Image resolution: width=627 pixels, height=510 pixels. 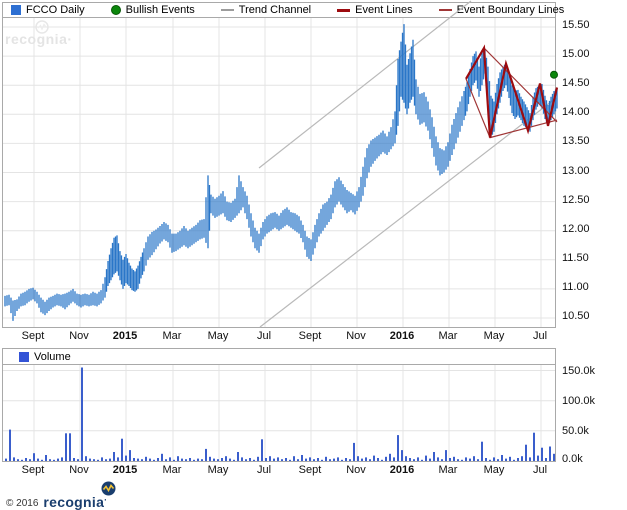 I want to click on price-axis-label: 13.00, so click(x=576, y=171).